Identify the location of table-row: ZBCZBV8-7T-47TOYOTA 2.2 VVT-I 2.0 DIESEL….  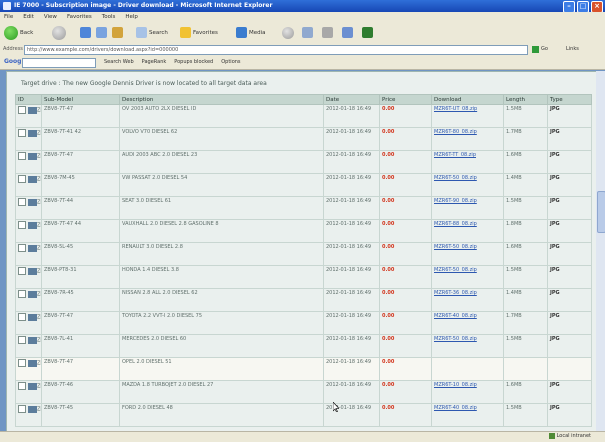
(303, 323).